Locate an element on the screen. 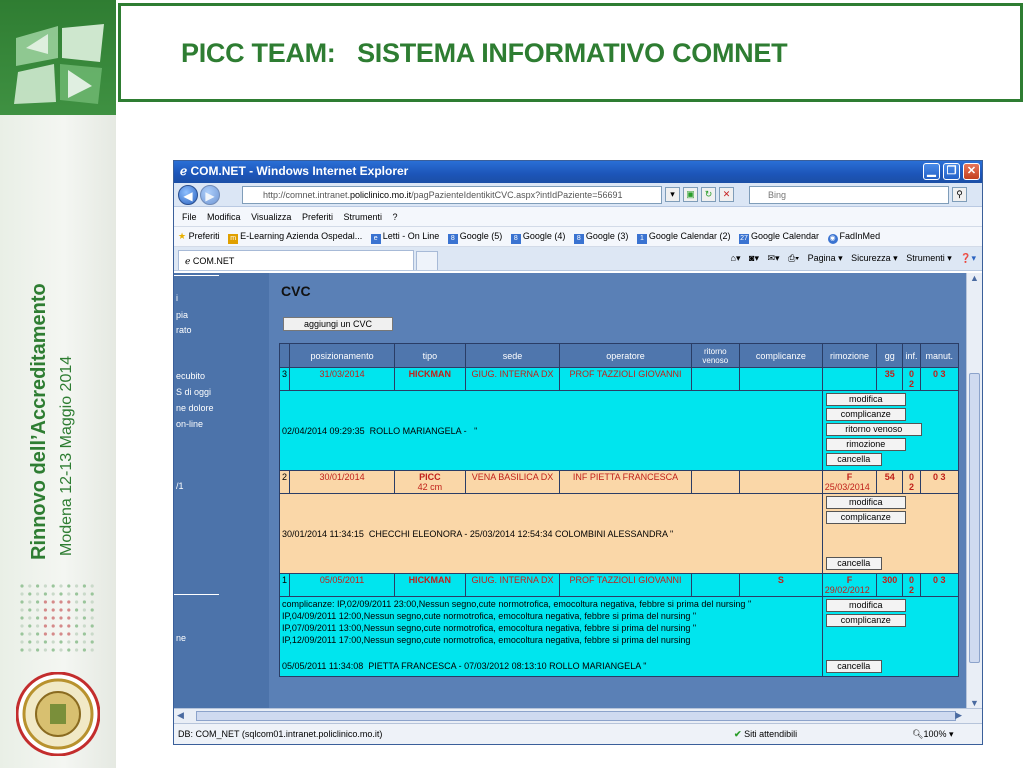 Image resolution: width=1024 pixels, height=768 pixels. ritorno-venoso-button: ritorno venoso is located at coordinates (873, 429).